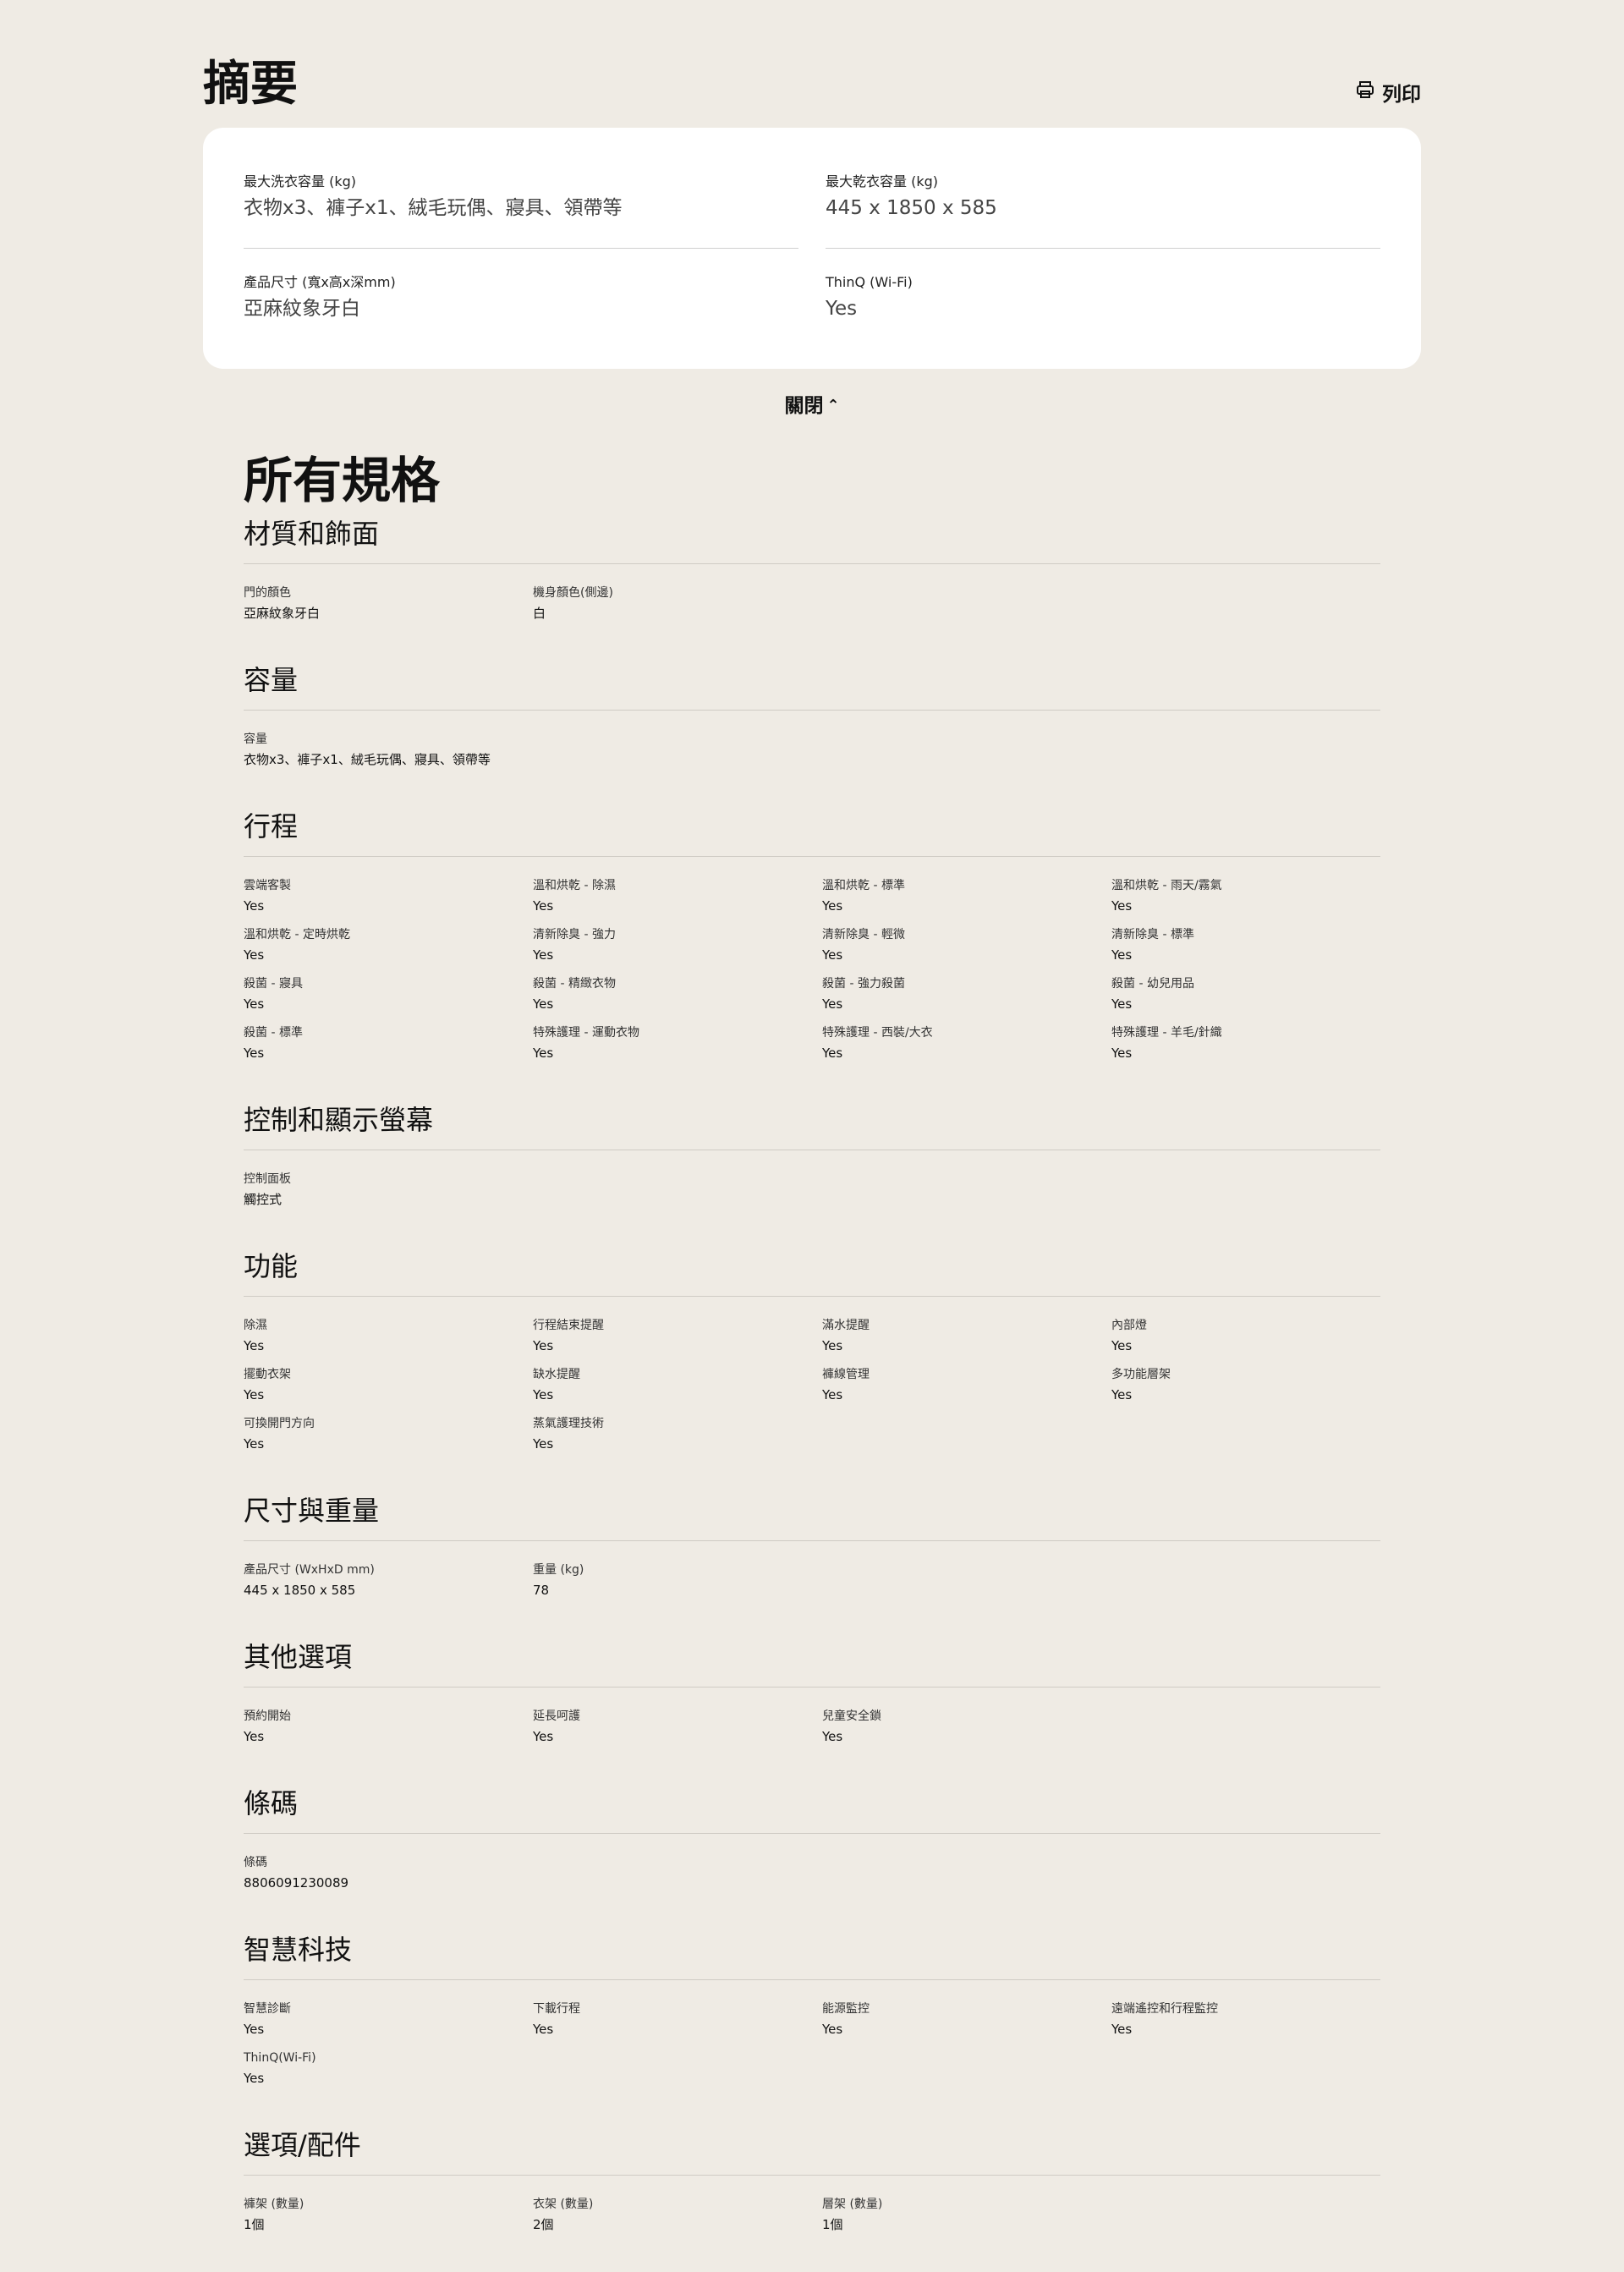 This screenshot has height=2272, width=1624. I want to click on spec-grid: 條碼 8806091230089, so click(812, 1869).